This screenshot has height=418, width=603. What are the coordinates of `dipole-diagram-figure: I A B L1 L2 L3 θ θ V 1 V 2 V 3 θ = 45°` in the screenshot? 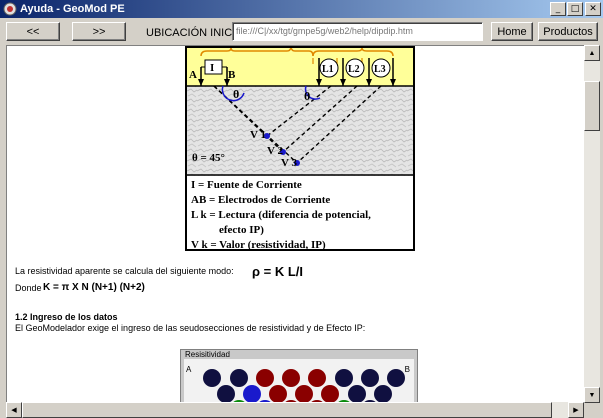 It's located at (300, 111).